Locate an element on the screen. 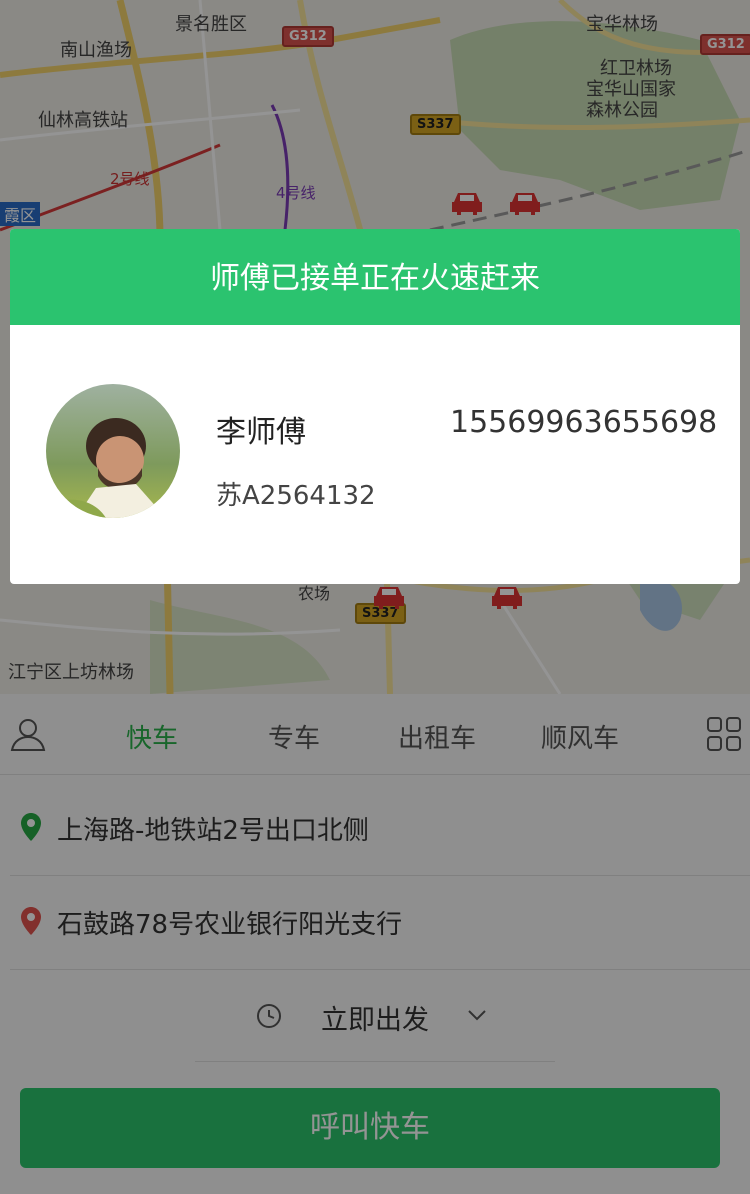  driver-avatar is located at coordinates (113, 451).